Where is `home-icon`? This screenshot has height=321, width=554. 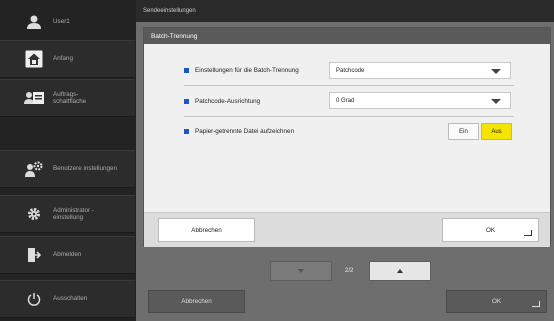
home-icon is located at coordinates (34, 59).